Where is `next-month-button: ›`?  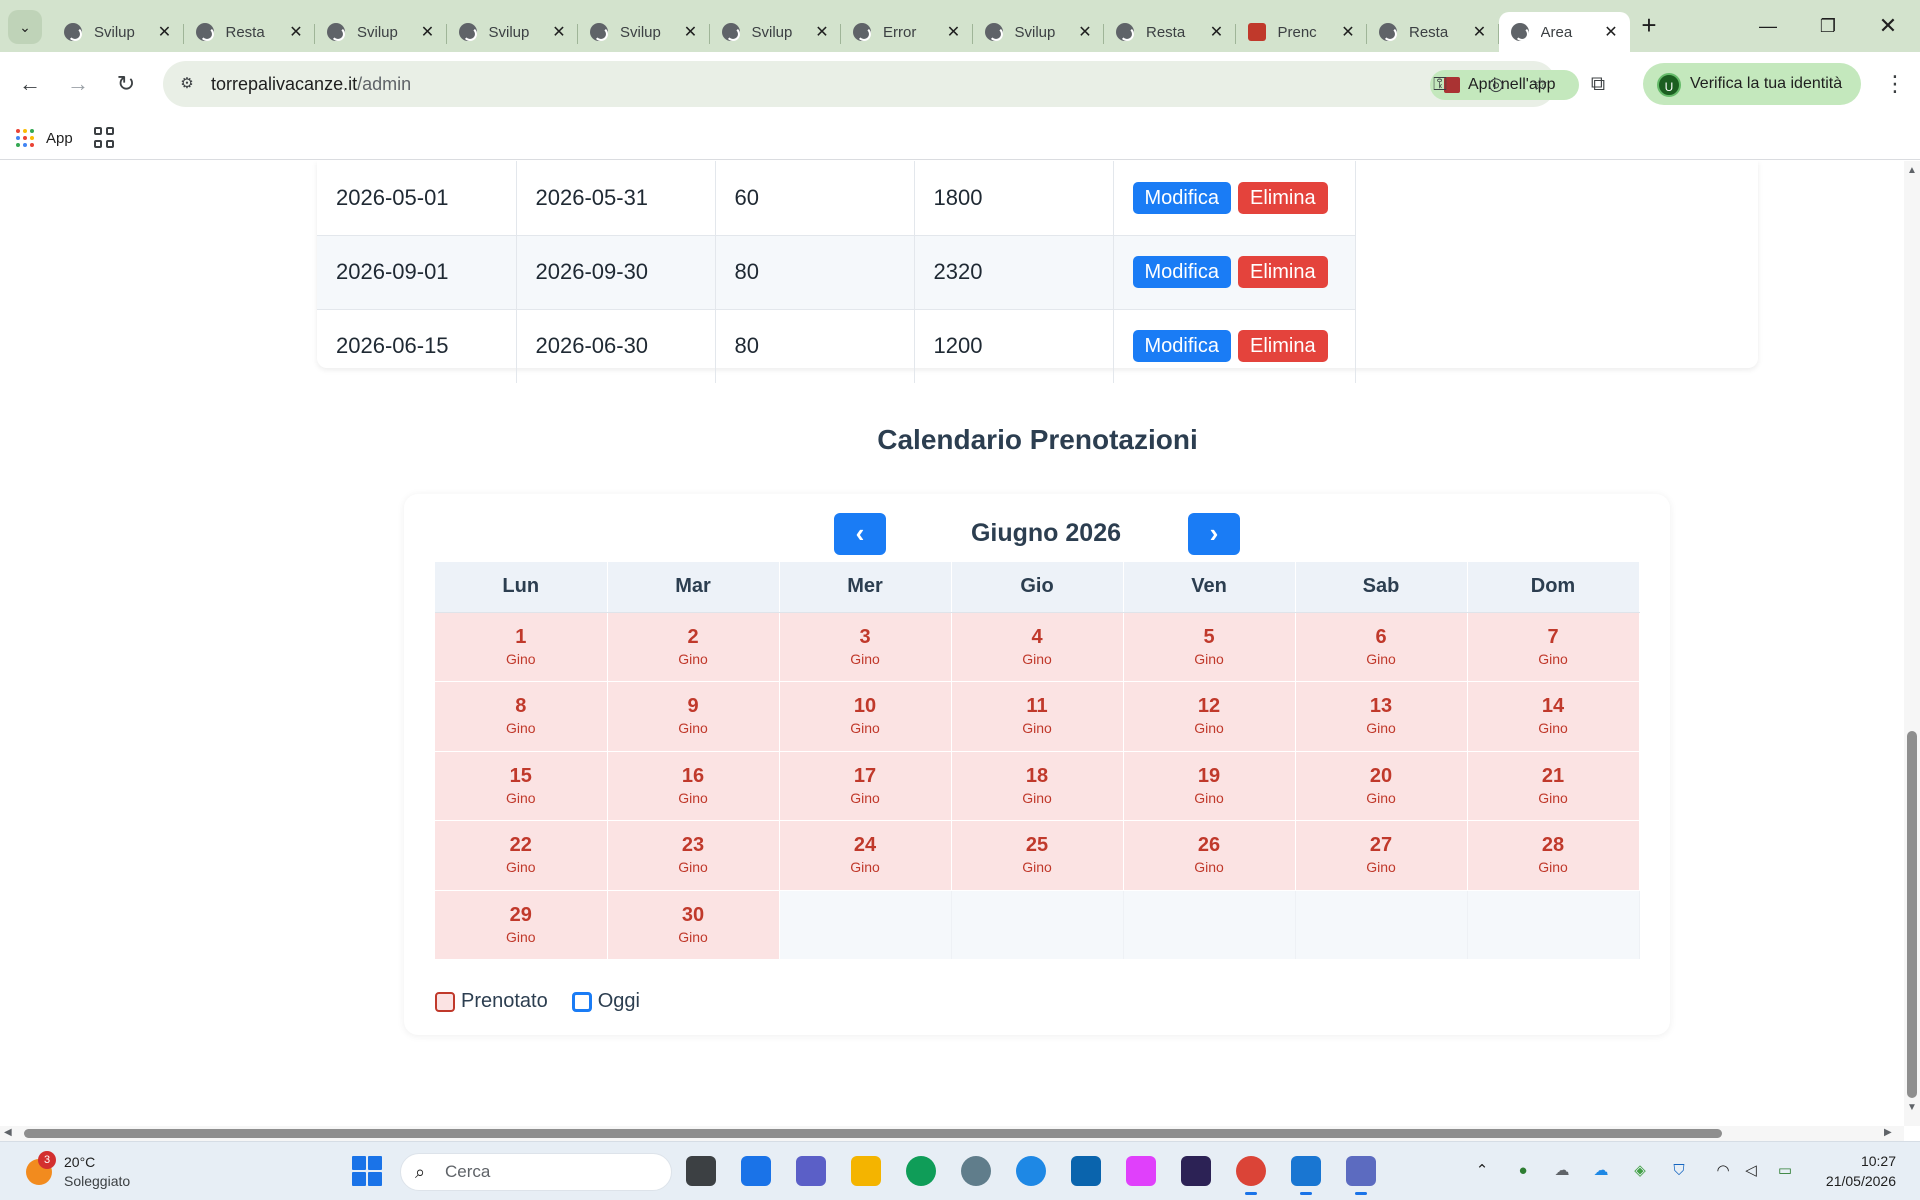
next-month-button: › is located at coordinates (1214, 534).